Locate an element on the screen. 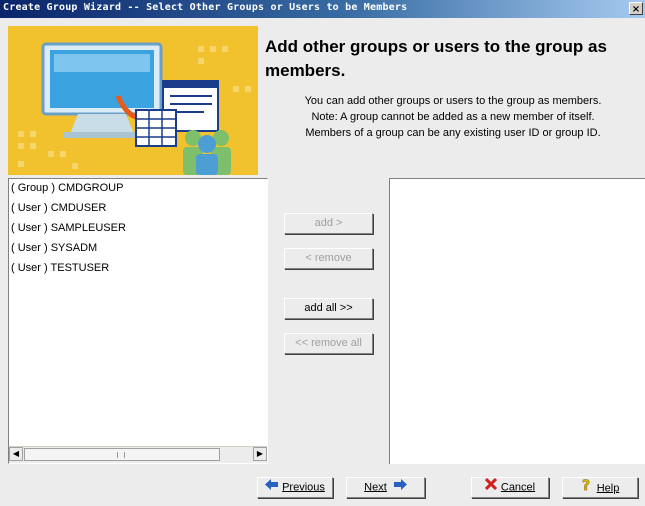 The width and height of the screenshot is (645, 506). next-label: Next is located at coordinates (375, 487).